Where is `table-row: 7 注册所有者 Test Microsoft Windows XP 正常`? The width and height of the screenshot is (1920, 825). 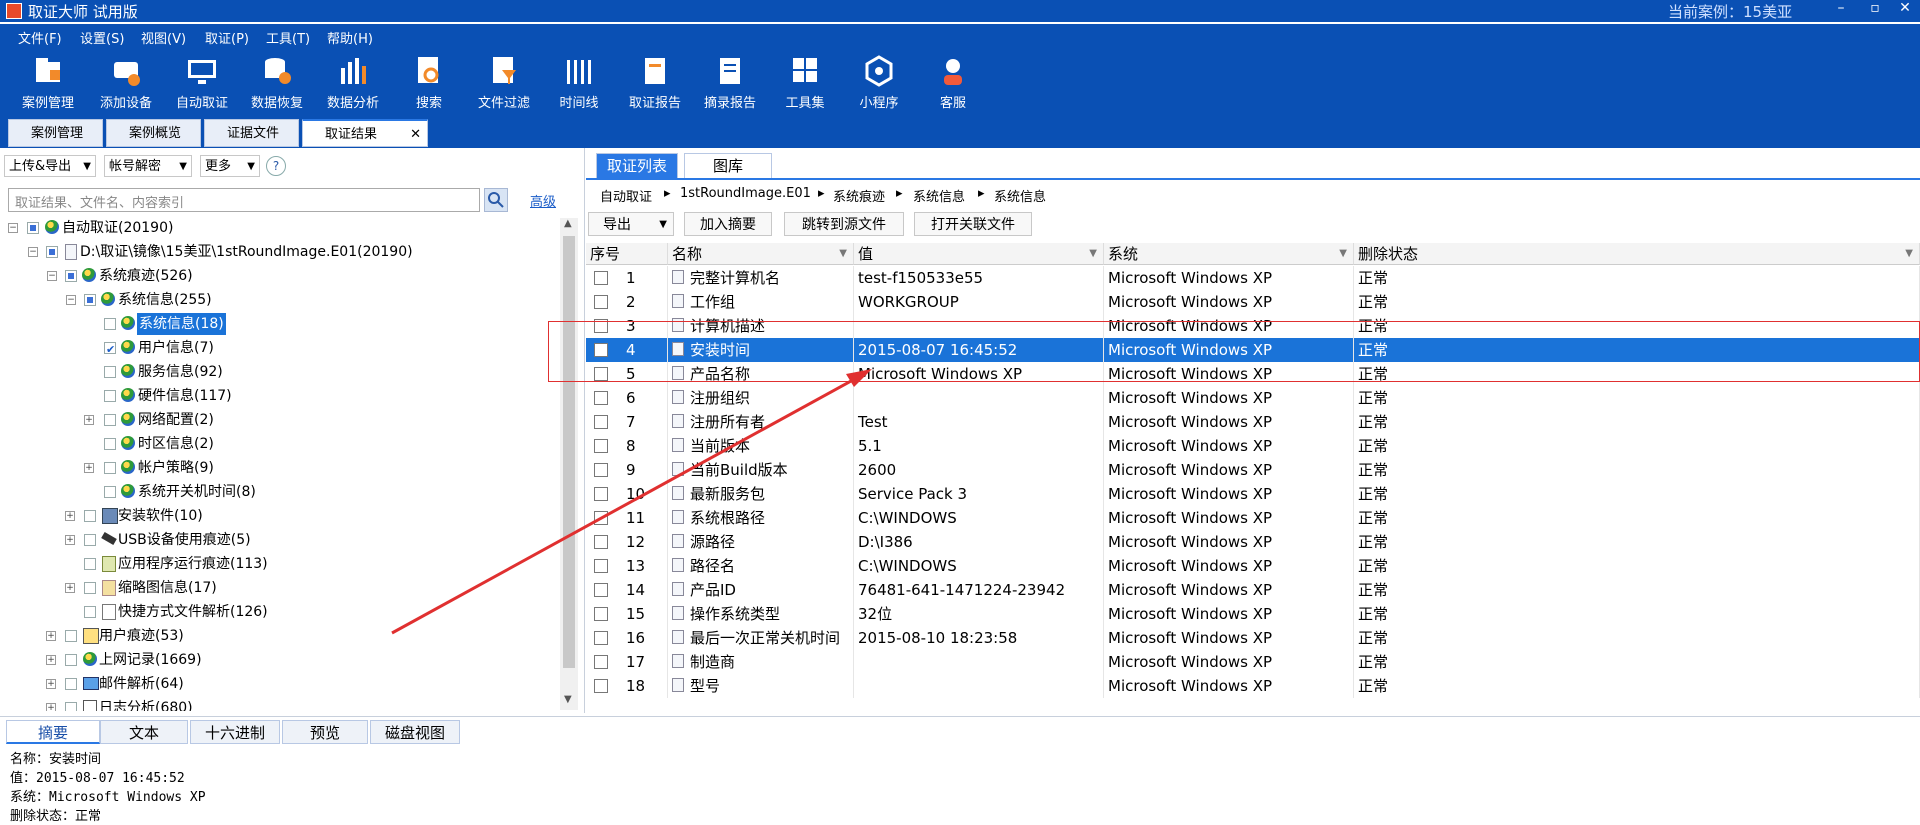
table-row: 7 注册所有者 Test Microsoft Windows XP 正常 is located at coordinates (1253, 422).